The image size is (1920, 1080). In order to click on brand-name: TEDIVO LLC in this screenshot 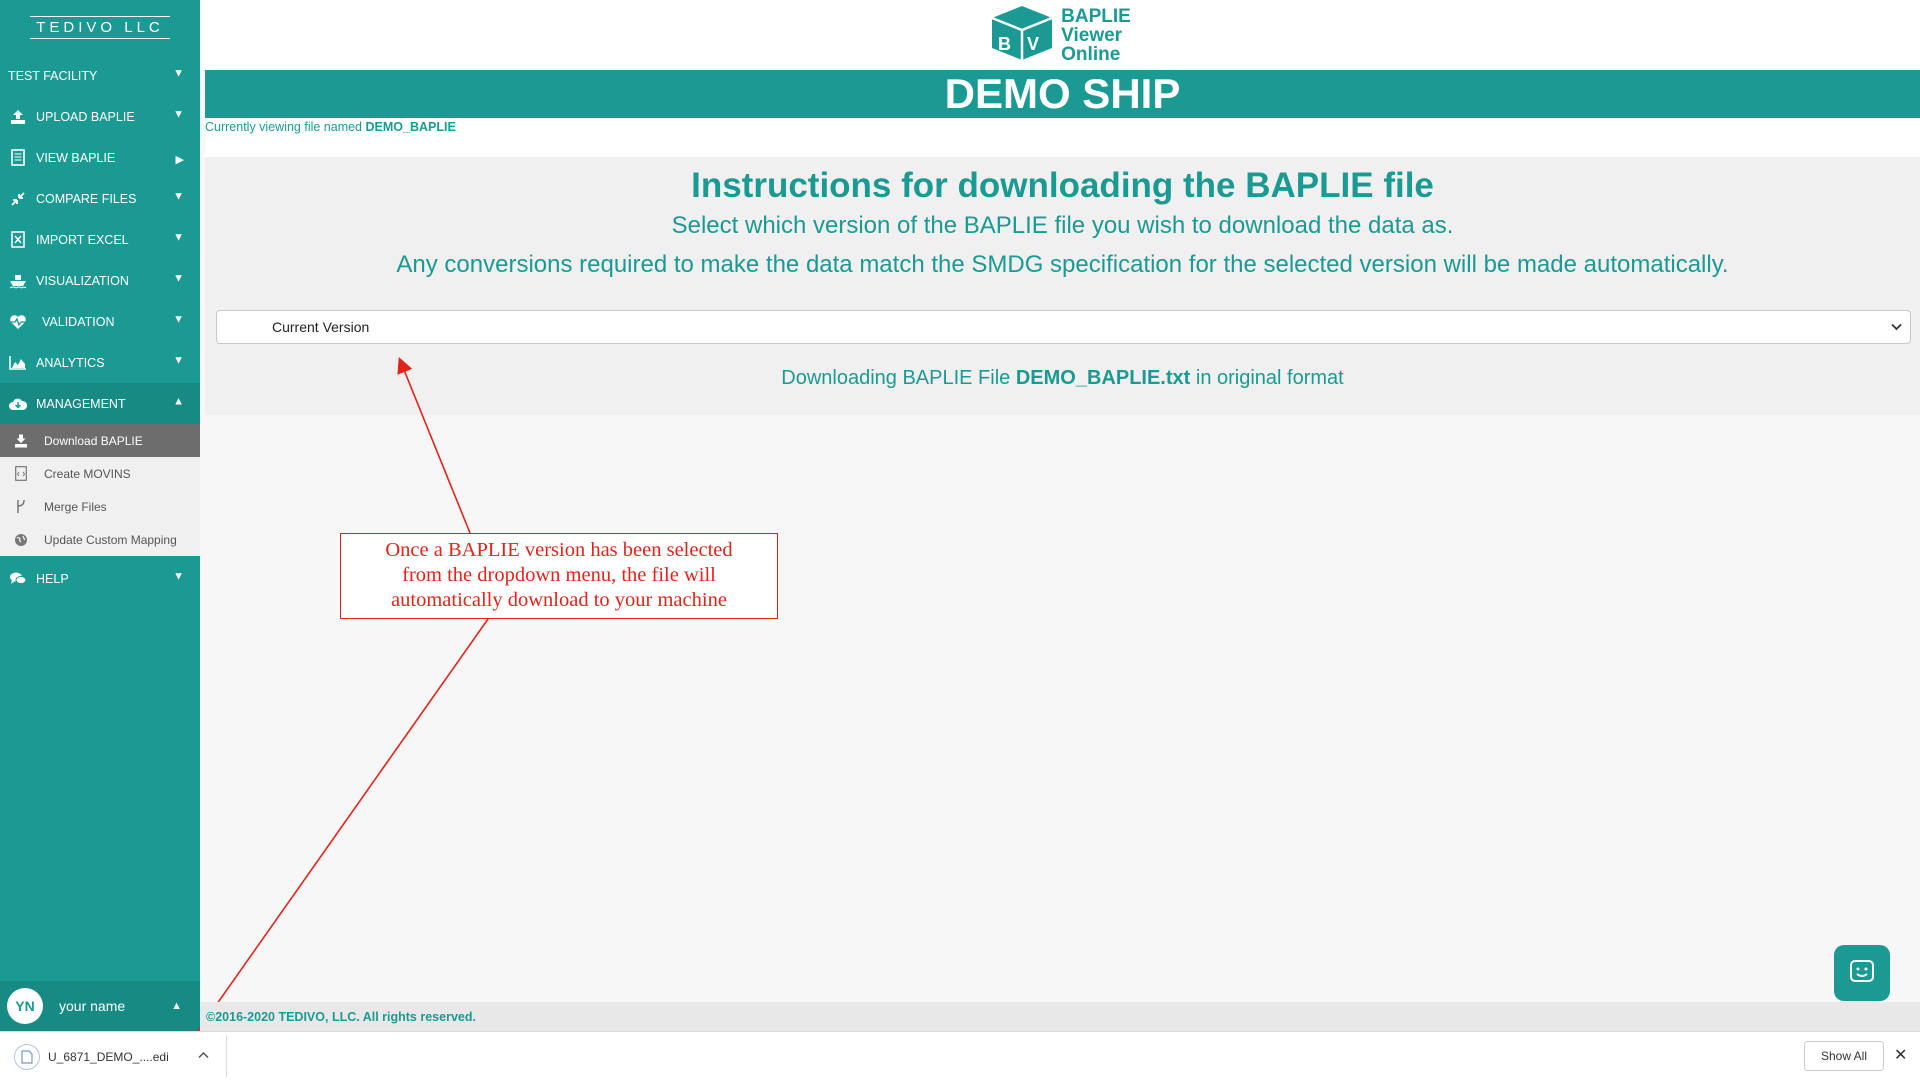, I will do `click(100, 27)`.